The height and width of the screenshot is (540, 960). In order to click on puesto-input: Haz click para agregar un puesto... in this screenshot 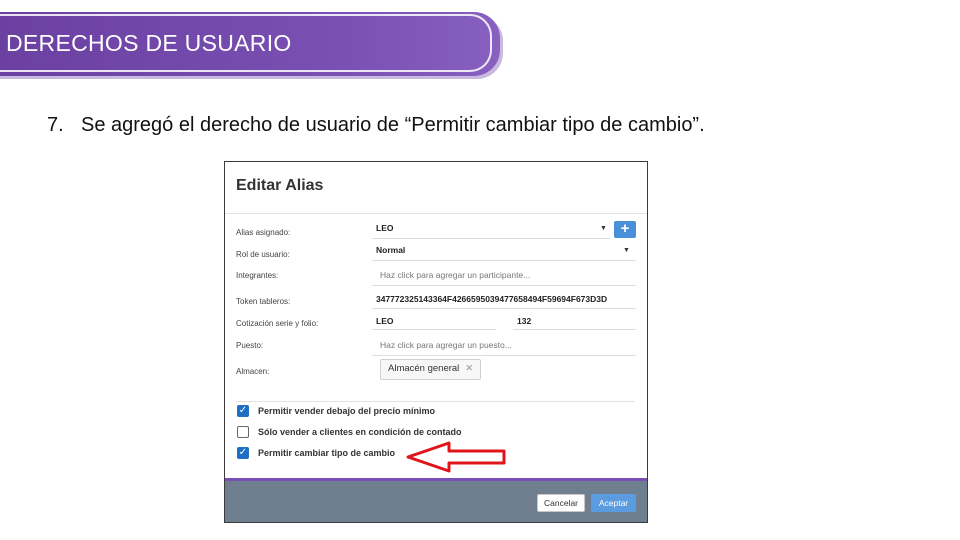, I will do `click(446, 345)`.